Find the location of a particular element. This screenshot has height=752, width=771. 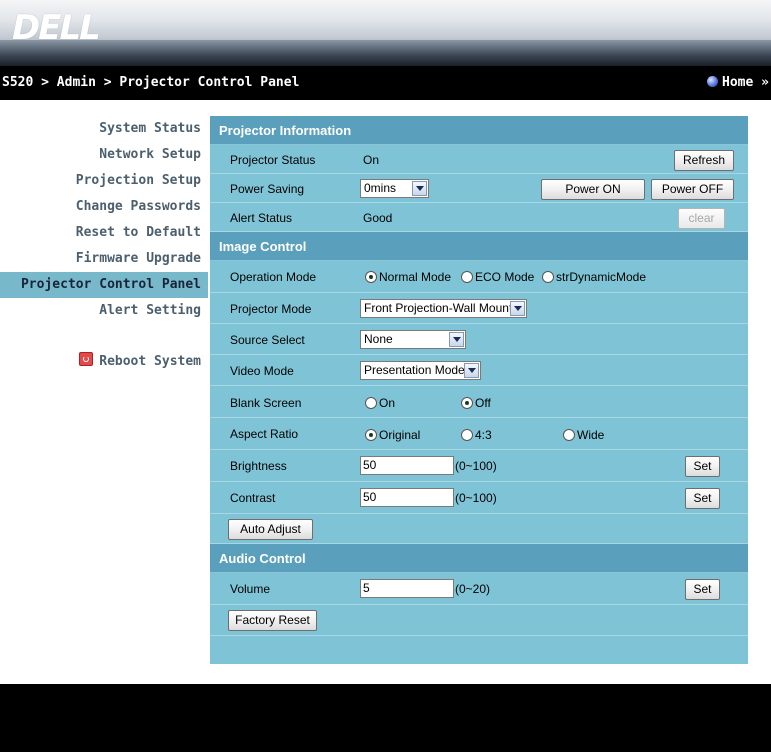

reboot-system-link: Reboot System is located at coordinates (104, 362).